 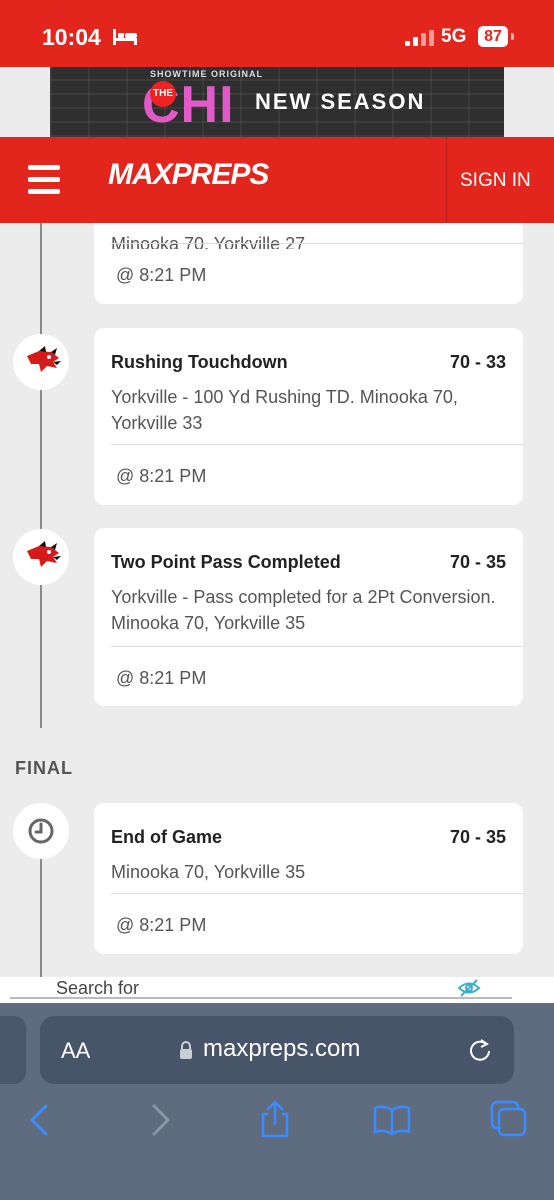 I want to click on clock: 10:04, so click(x=71, y=37).